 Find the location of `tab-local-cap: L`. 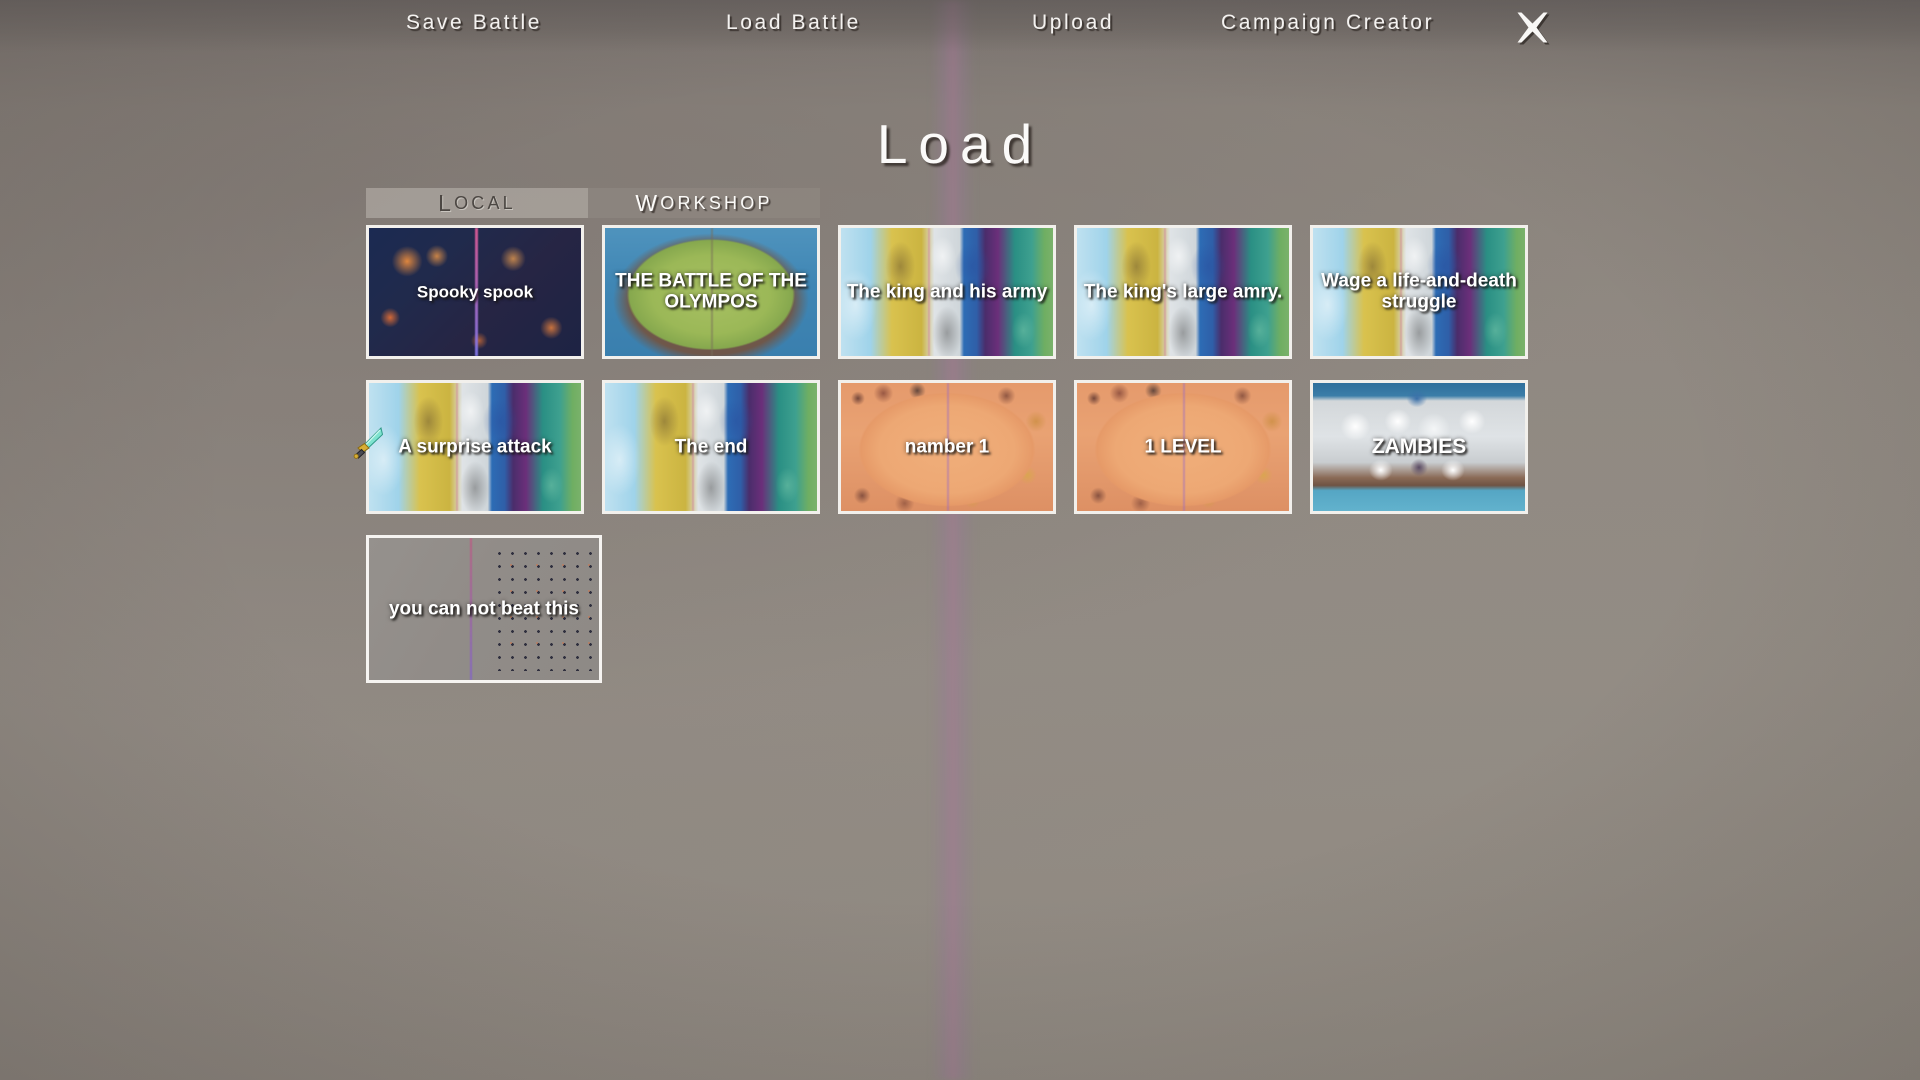

tab-local-cap: L is located at coordinates (446, 202).